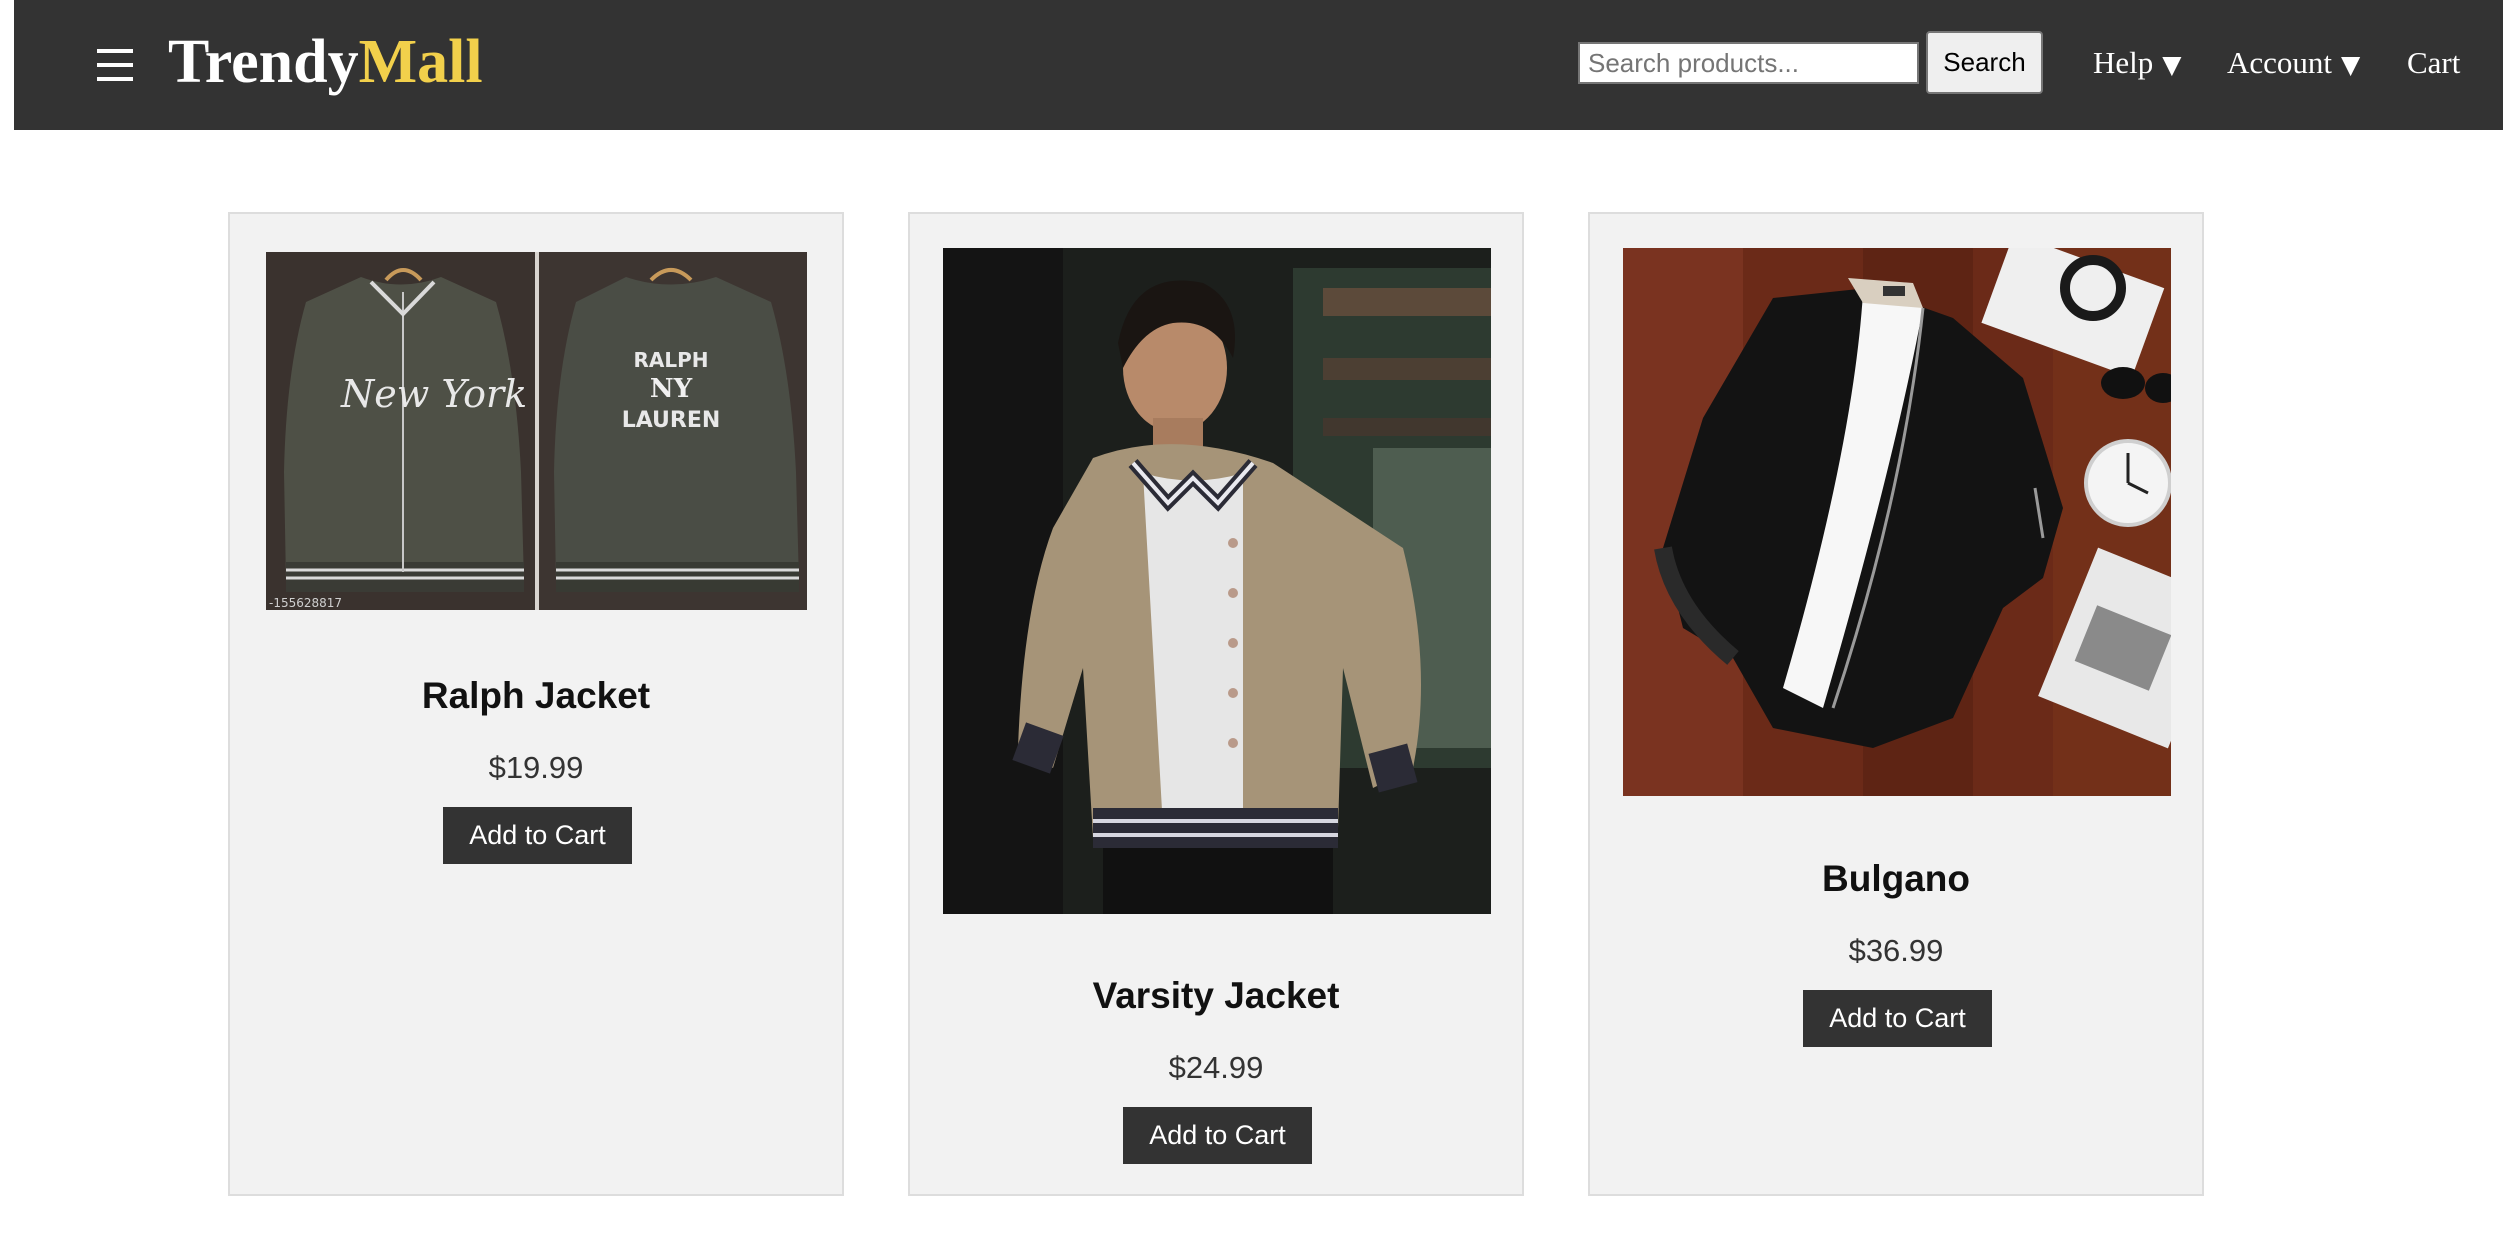  Describe the element at coordinates (2433, 63) in the screenshot. I see `nav-cart-link: Cart` at that location.